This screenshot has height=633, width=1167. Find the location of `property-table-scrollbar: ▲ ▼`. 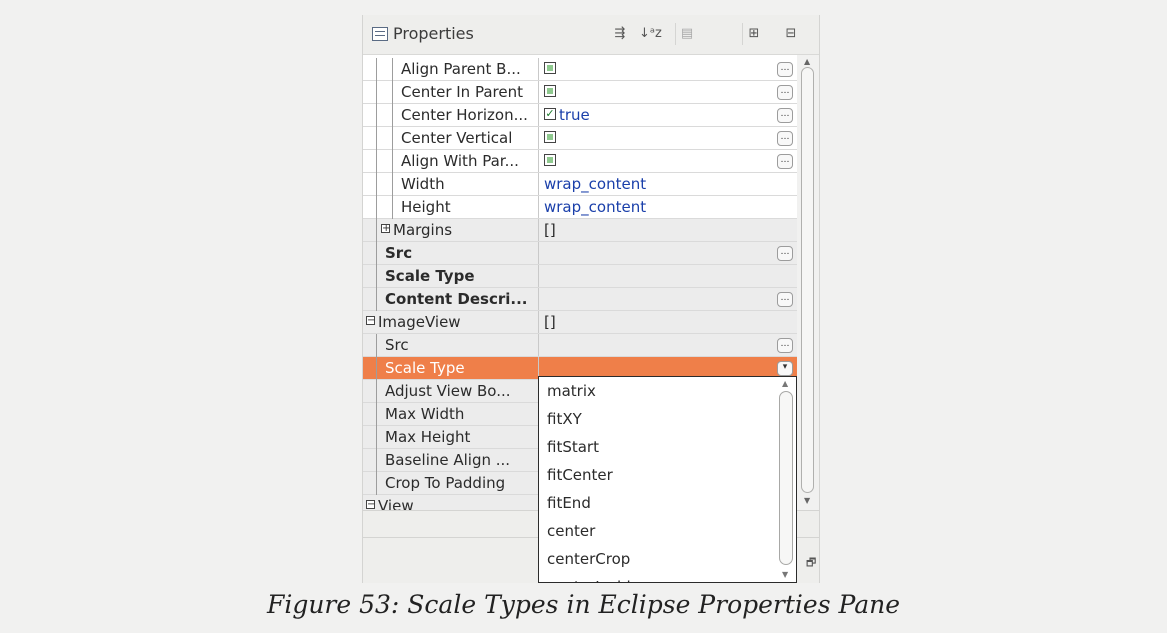

property-table-scrollbar: ▲ ▼ is located at coordinates (808, 282).